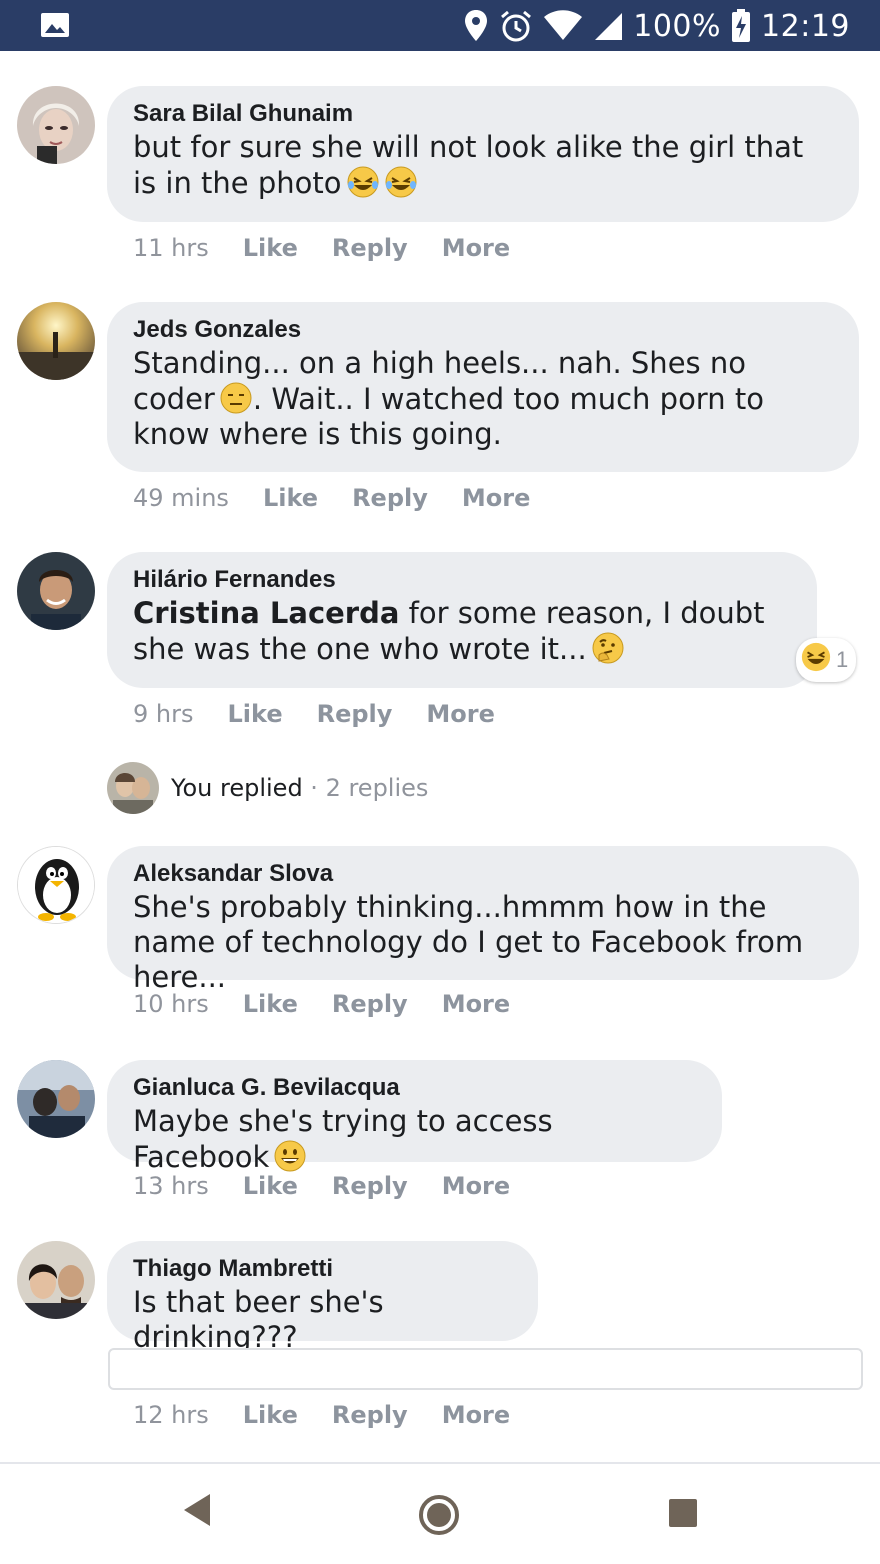  Describe the element at coordinates (181, 498) in the screenshot. I see `comment-time: 49 mins` at that location.